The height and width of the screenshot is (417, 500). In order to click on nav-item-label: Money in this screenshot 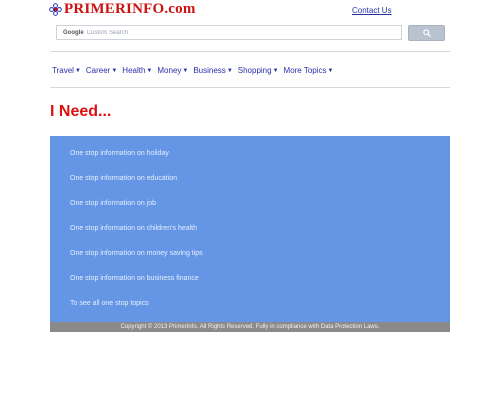, I will do `click(169, 70)`.